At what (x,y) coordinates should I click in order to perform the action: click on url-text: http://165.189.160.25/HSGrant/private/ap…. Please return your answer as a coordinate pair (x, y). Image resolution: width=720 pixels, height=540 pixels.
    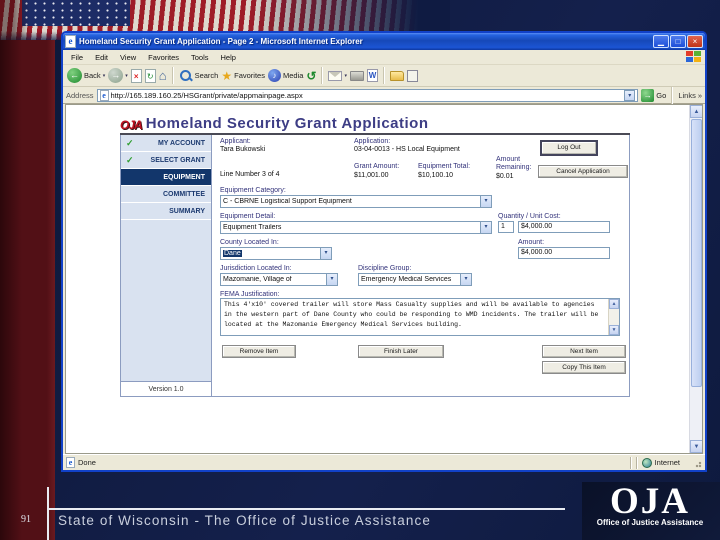
    Looking at the image, I should click on (206, 95).